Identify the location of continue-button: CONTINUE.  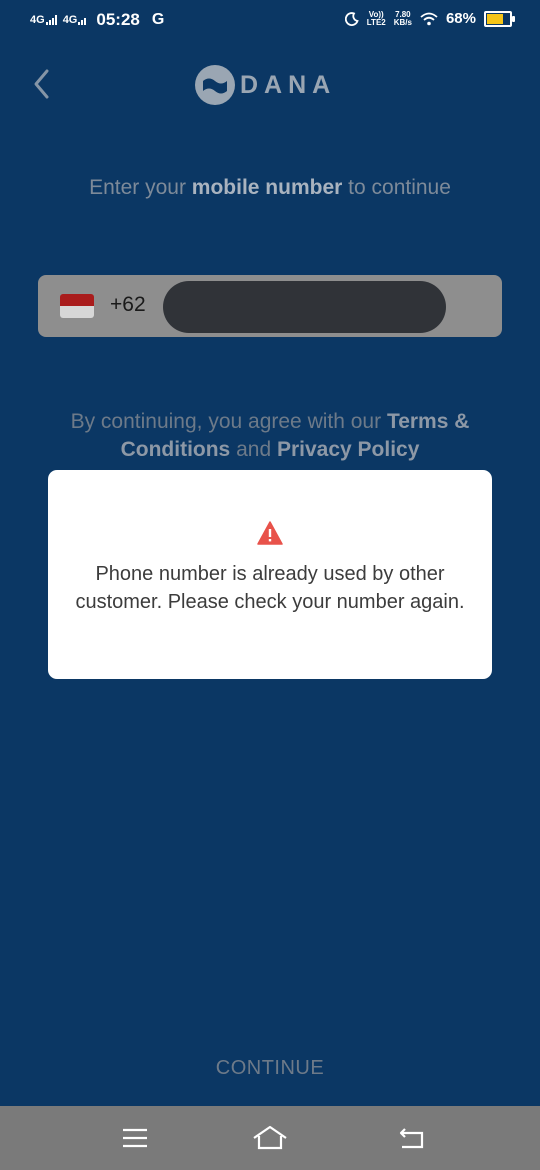
(270, 1068).